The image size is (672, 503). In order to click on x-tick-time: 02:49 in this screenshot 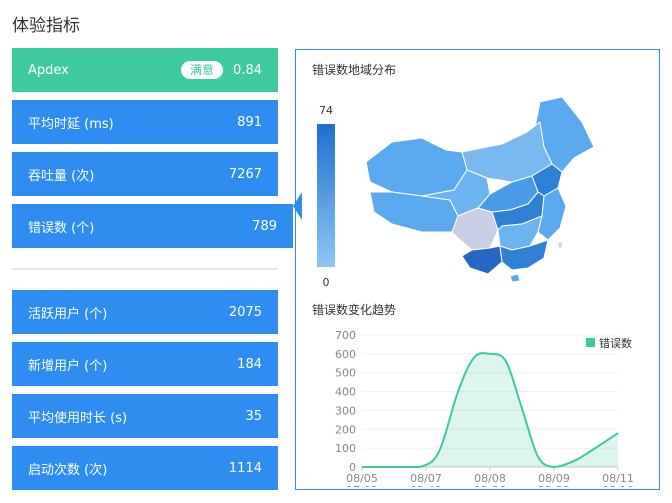, I will do `click(426, 485)`.